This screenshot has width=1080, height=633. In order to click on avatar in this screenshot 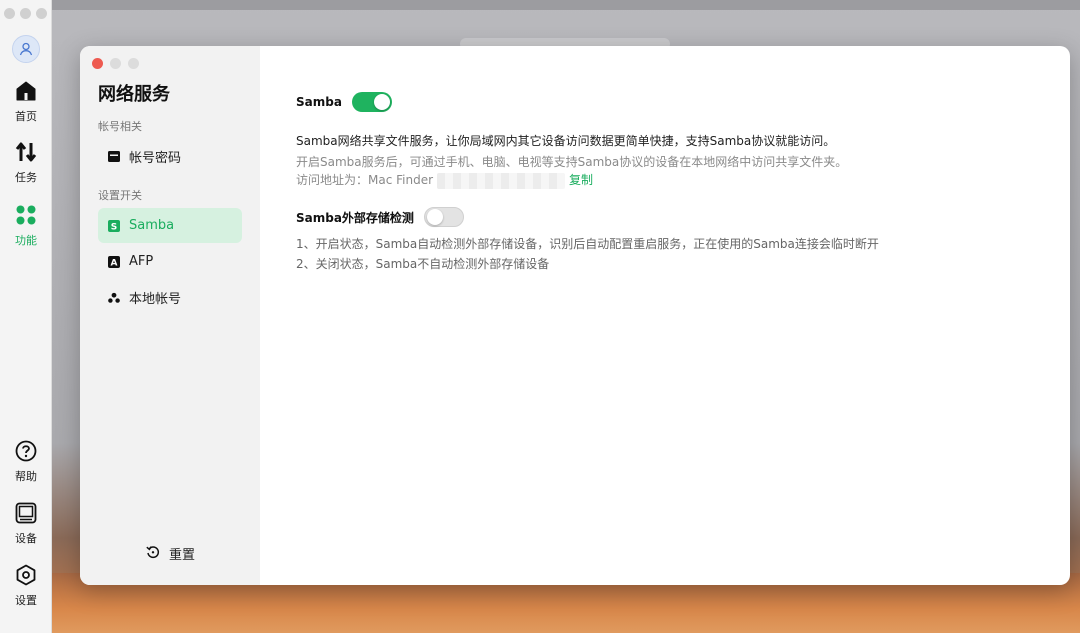, I will do `click(26, 49)`.